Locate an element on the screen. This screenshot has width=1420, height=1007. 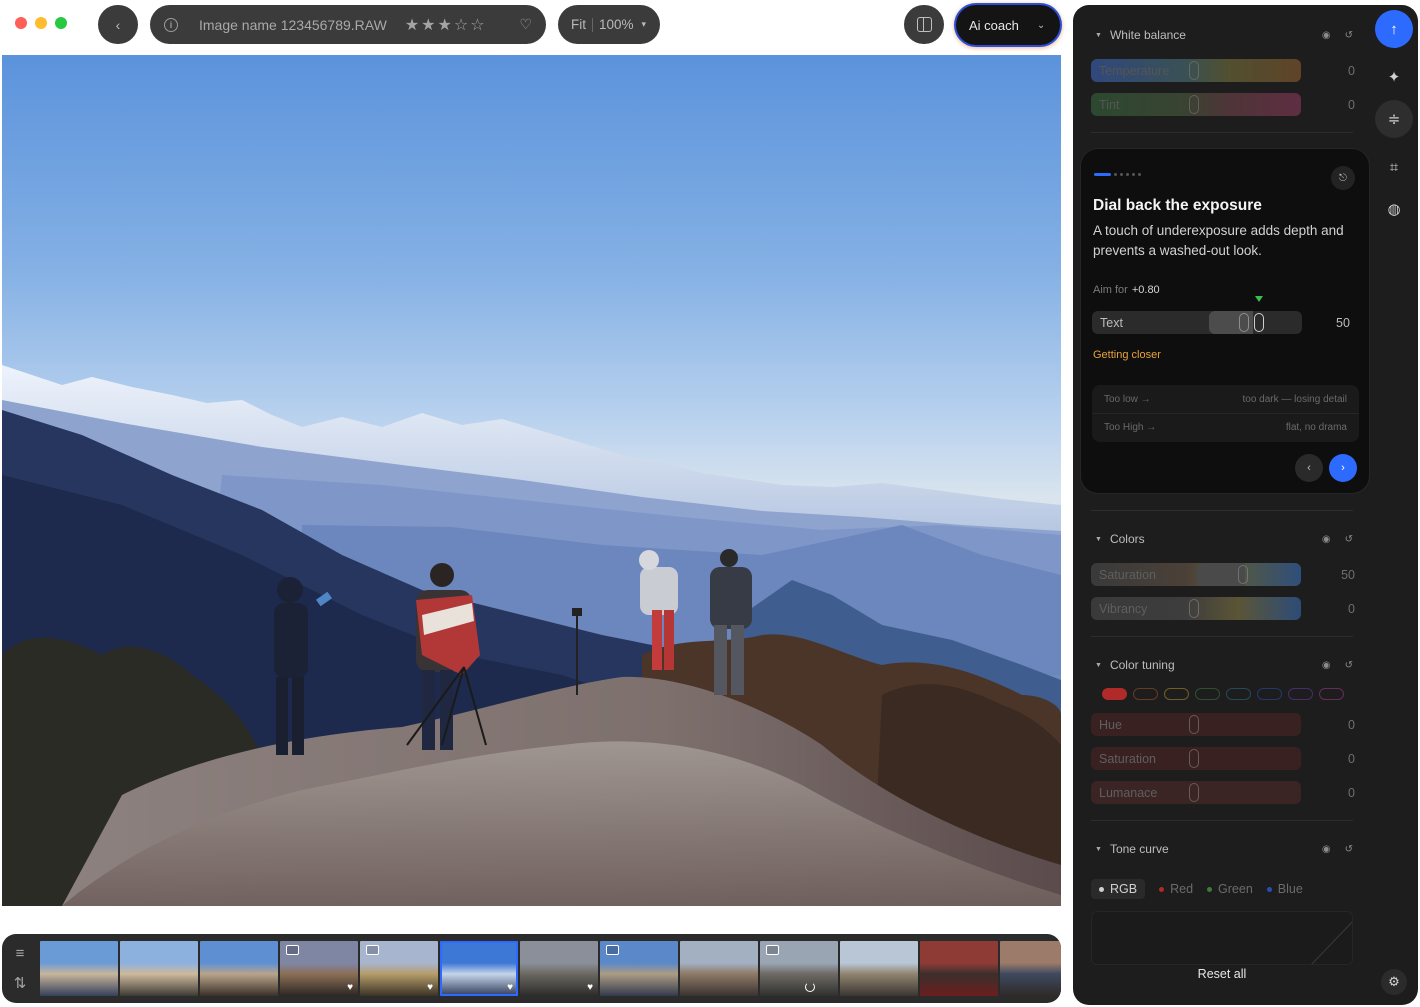
channel-dot-icon is located at coordinates (1101, 889).